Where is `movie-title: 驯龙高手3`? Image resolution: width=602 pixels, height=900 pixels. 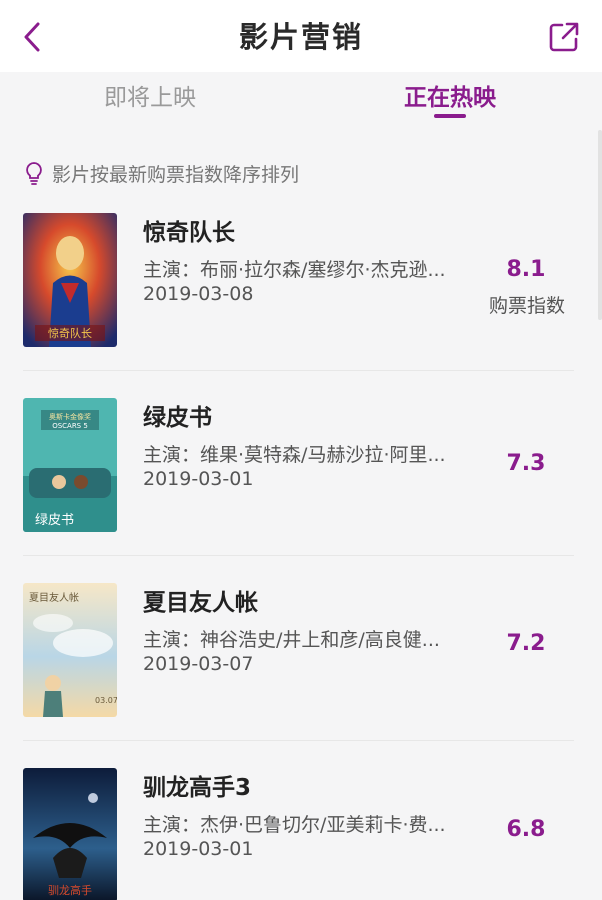 movie-title: 驯龙高手3 is located at coordinates (197, 788).